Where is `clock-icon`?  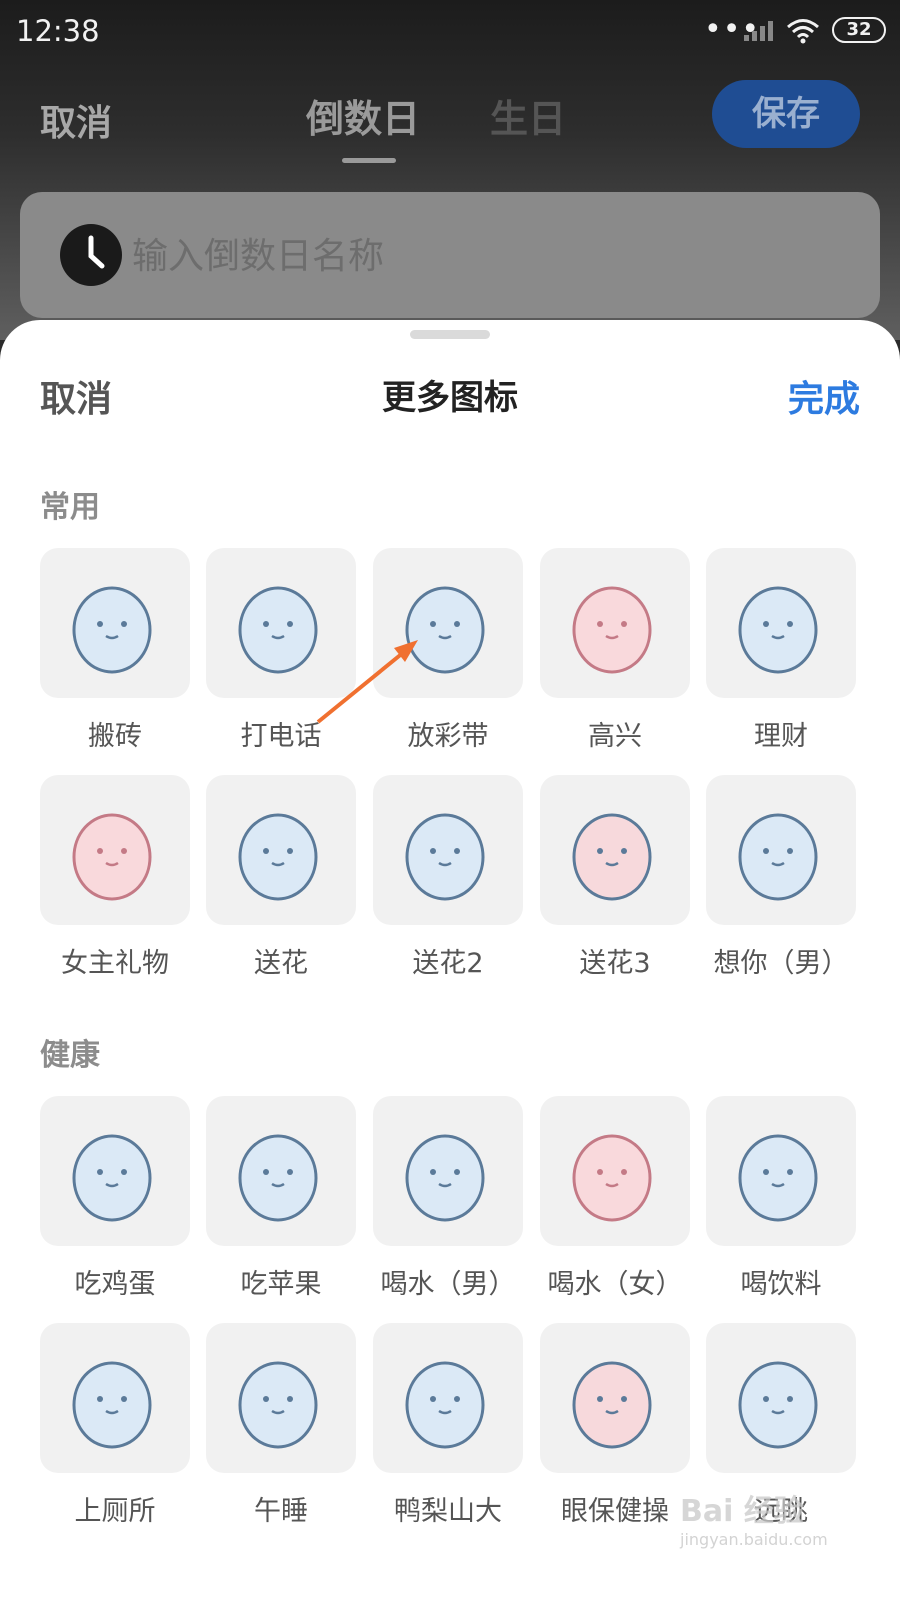
clock-icon is located at coordinates (91, 255).